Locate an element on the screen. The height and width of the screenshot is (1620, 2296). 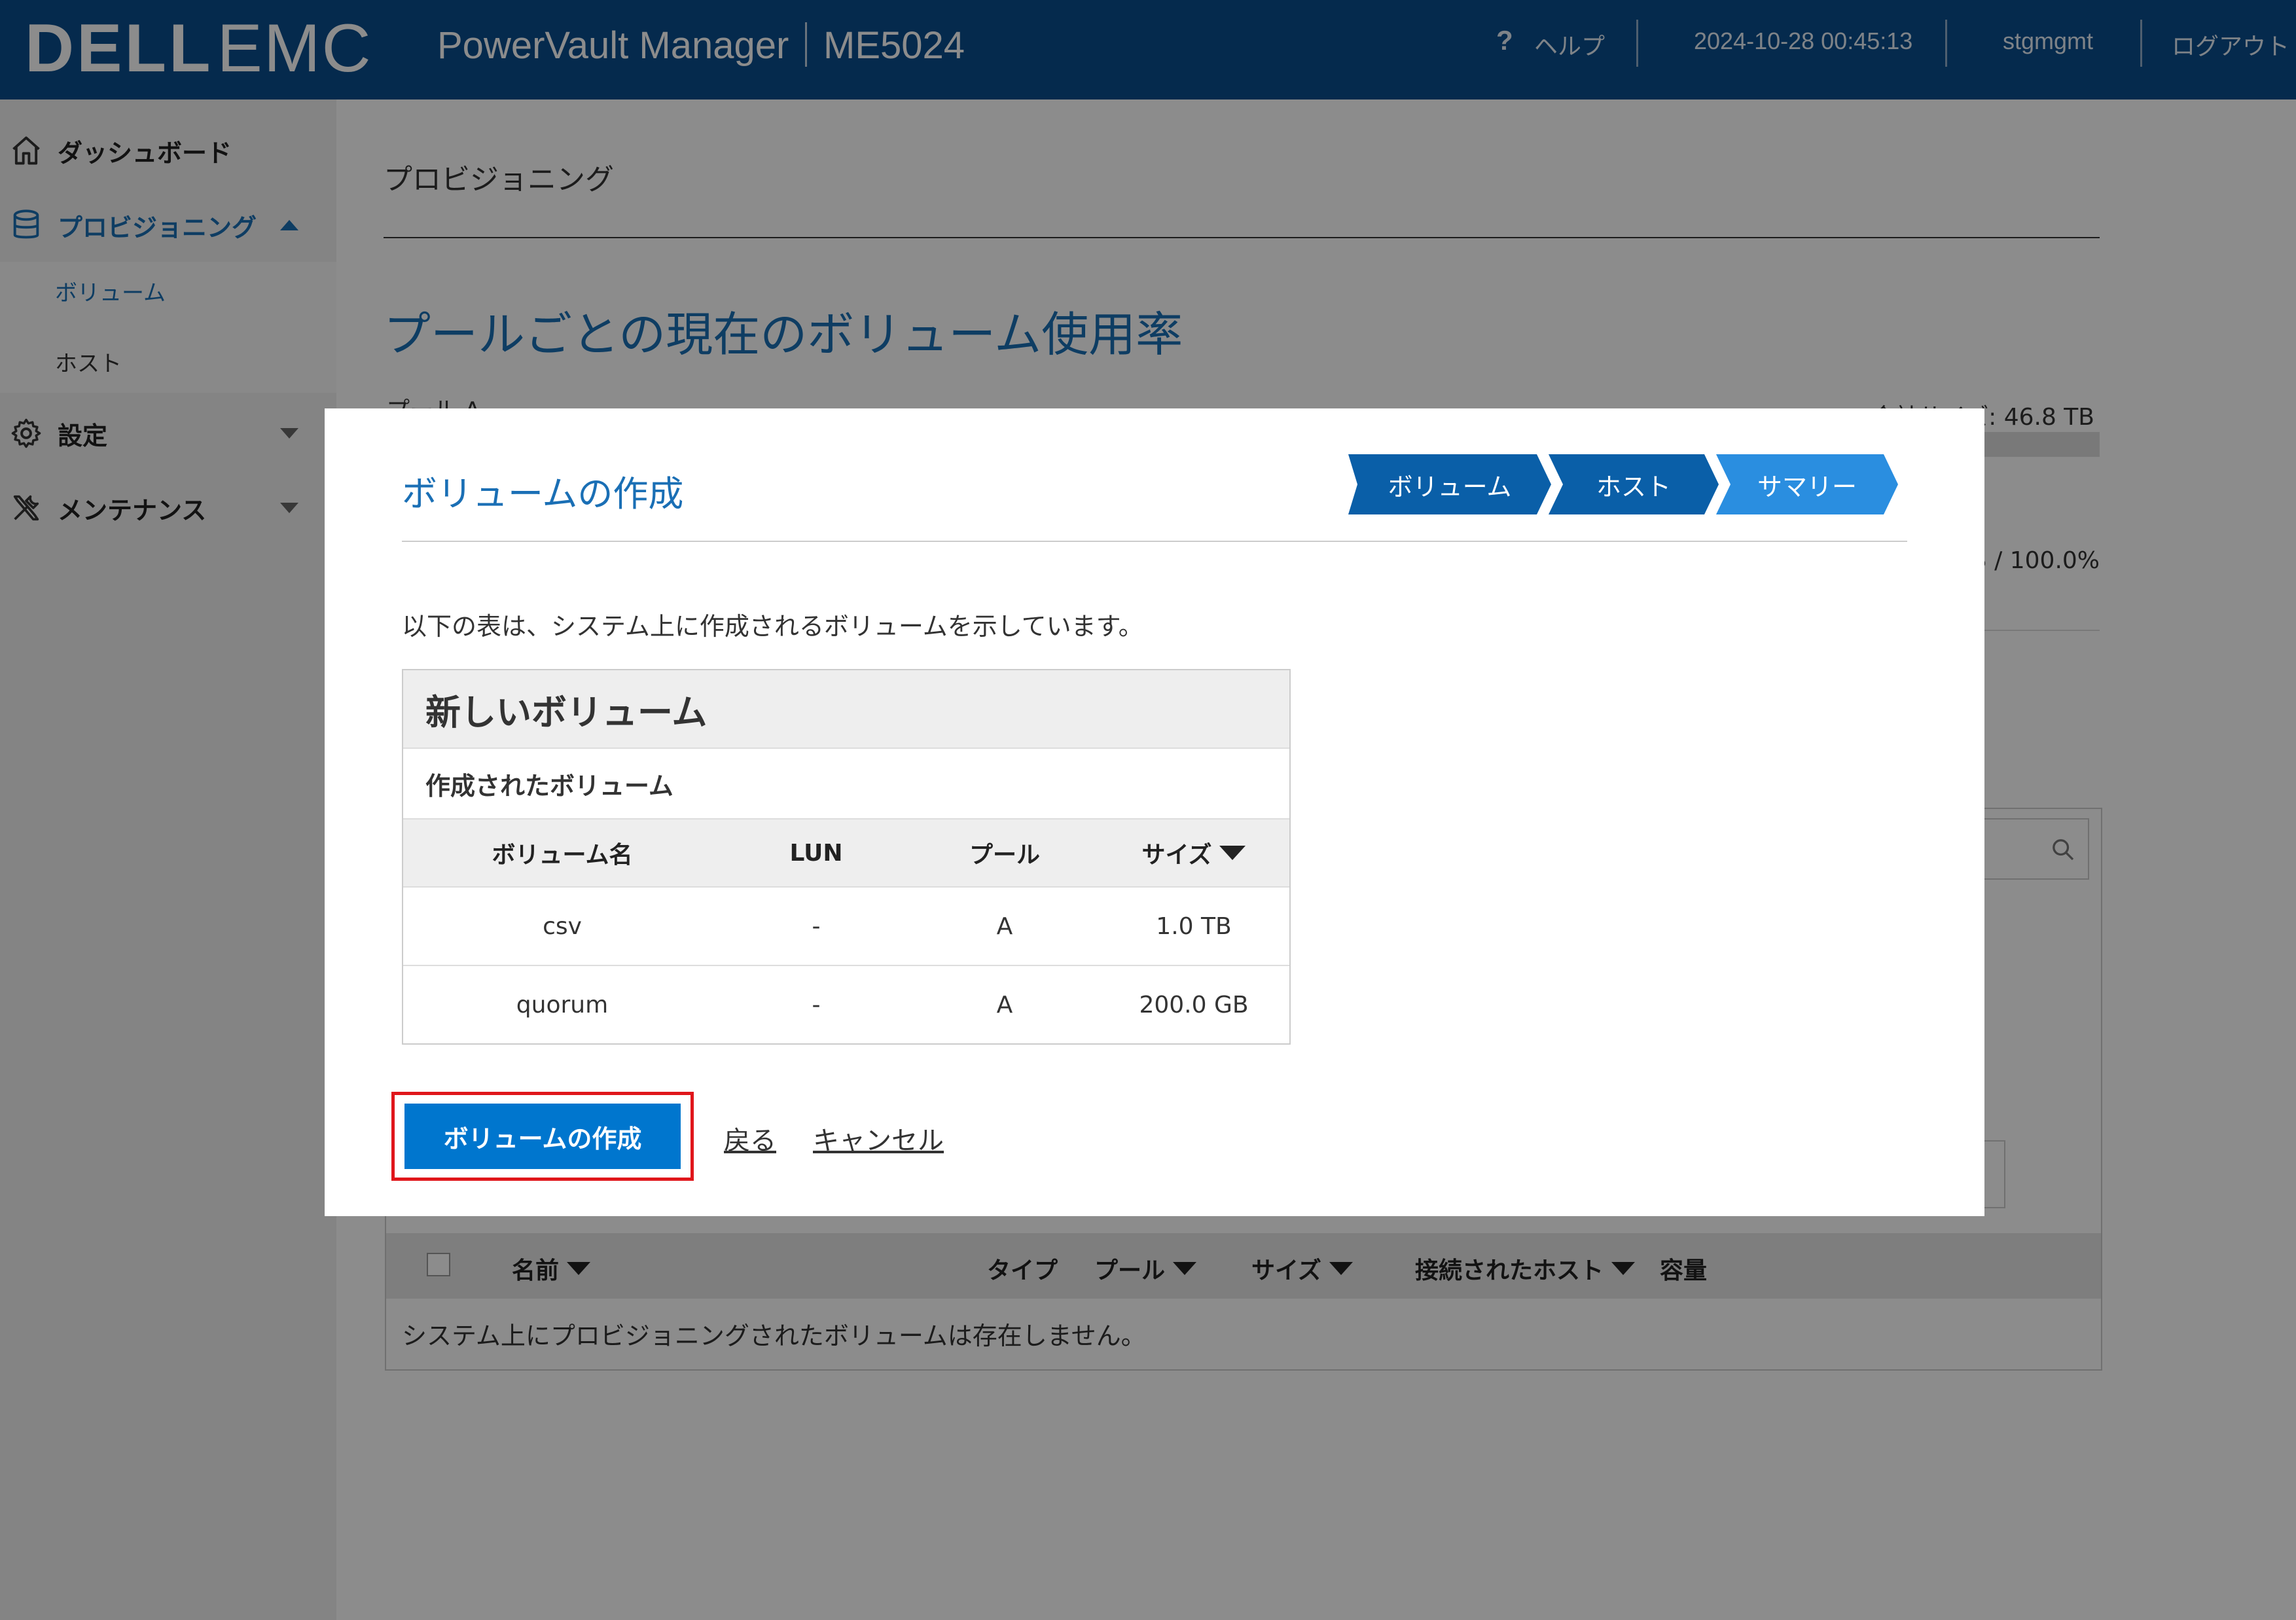
cancel-link: キャンセル is located at coordinates (878, 1138).